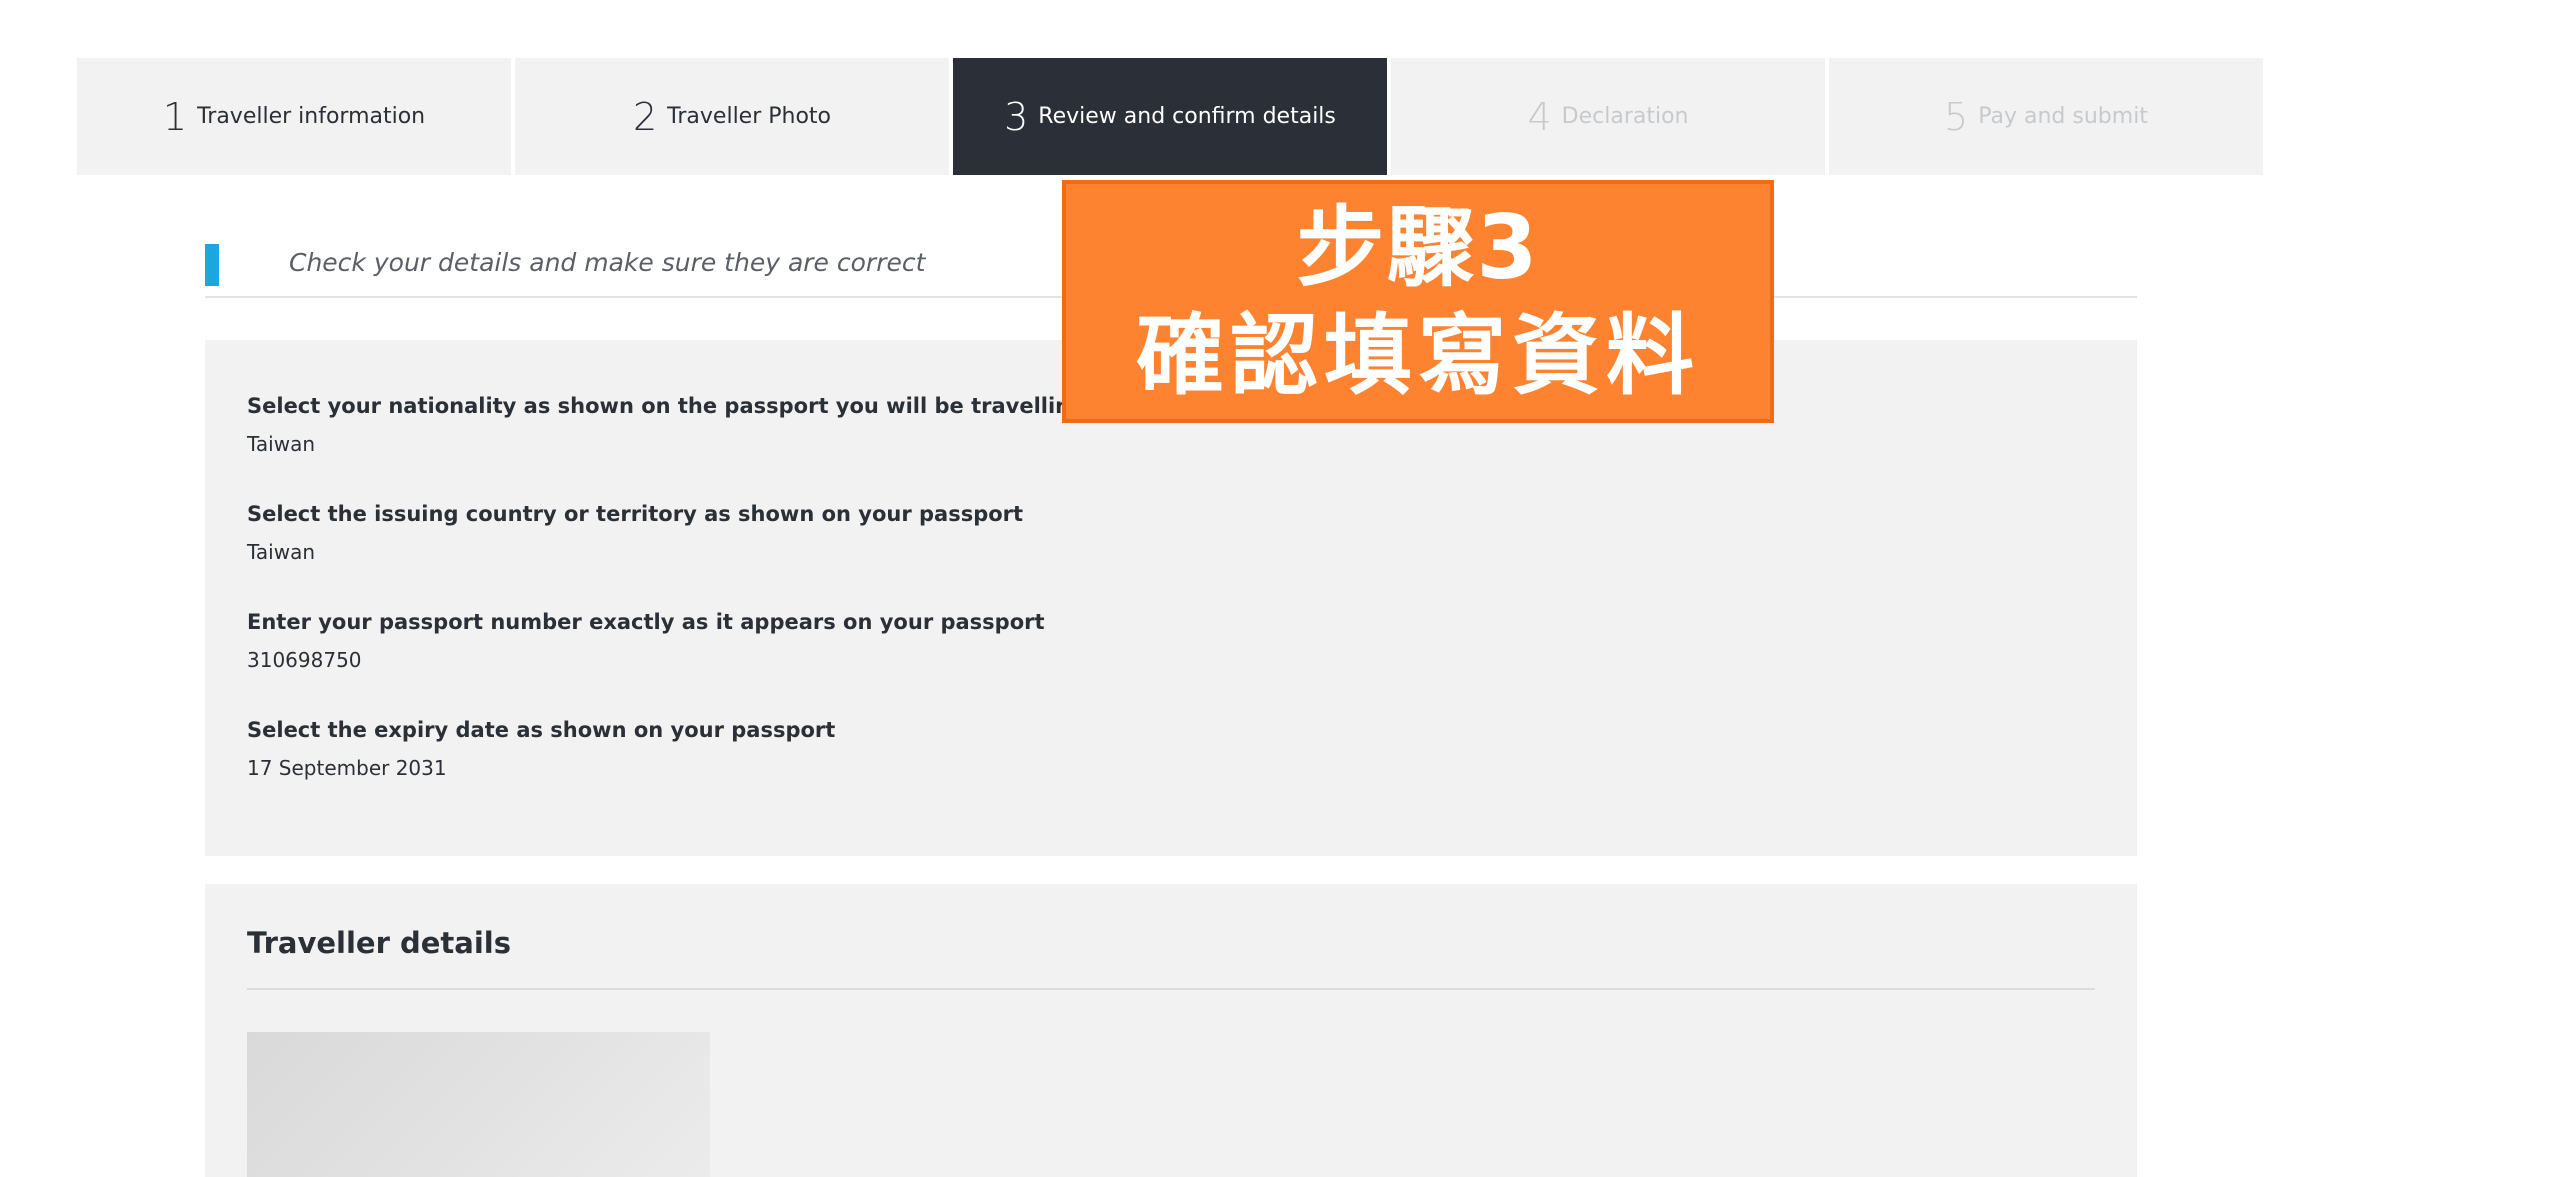 This screenshot has width=2560, height=1177. I want to click on heading-accent-bar, so click(212, 265).